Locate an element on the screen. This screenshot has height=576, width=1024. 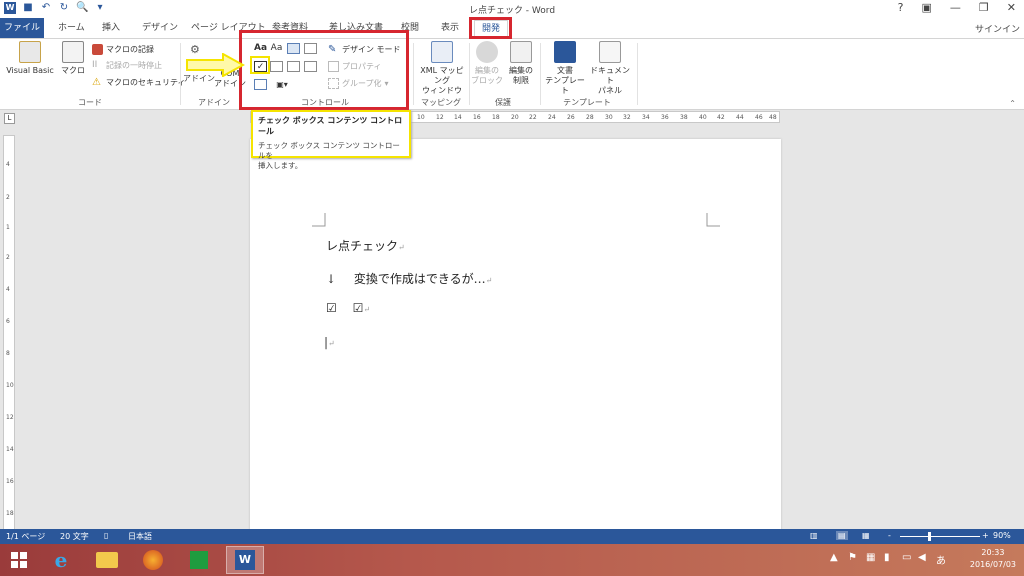
lock-document-icon is located at coordinates (521, 52).